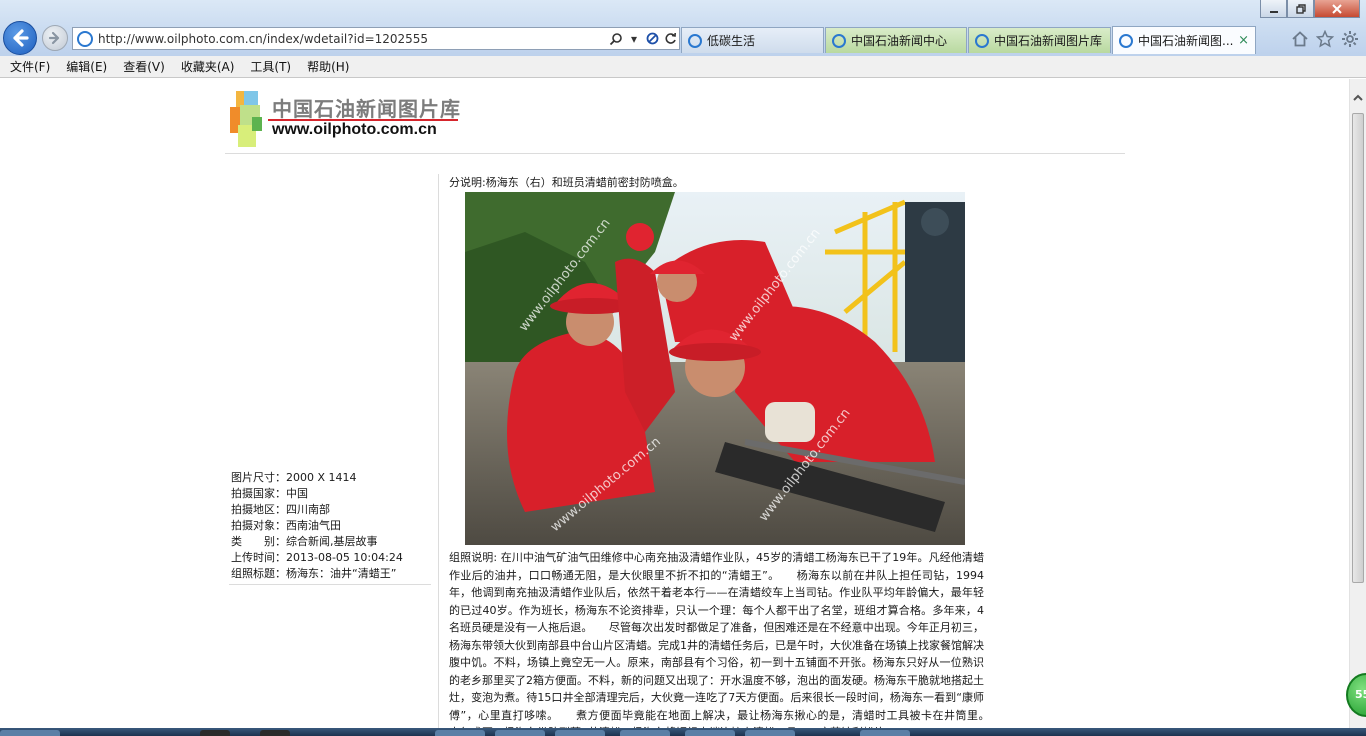 Image resolution: width=1366 pixels, height=736 pixels. What do you see at coordinates (258, 557) in the screenshot?
I see `meta-label: 上传时间：` at bounding box center [258, 557].